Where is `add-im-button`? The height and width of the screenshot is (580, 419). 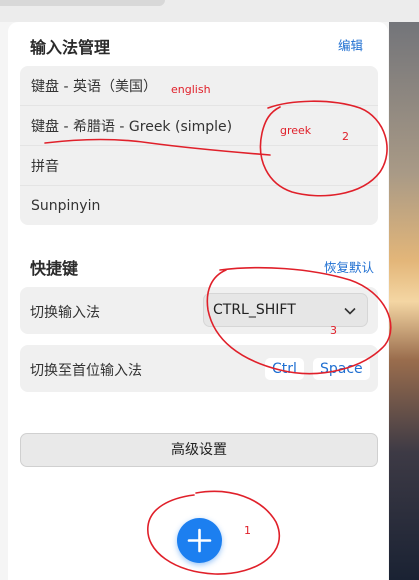 add-im-button is located at coordinates (199, 540).